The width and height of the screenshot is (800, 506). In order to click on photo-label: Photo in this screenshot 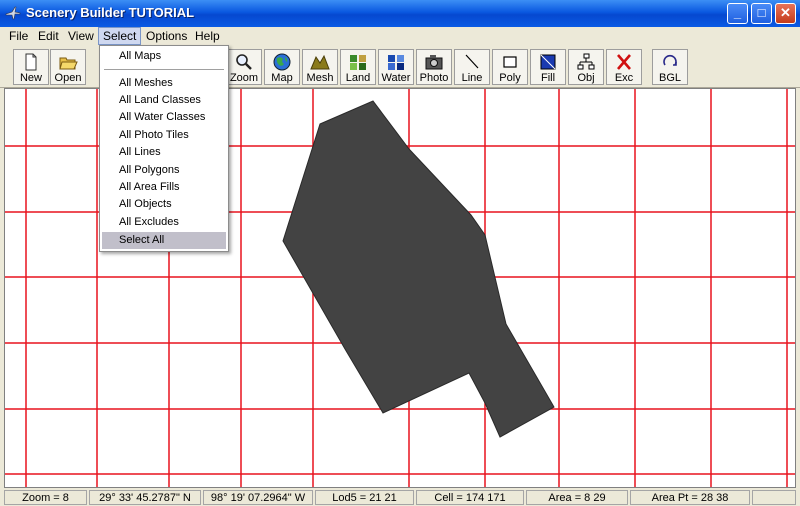, I will do `click(434, 78)`.